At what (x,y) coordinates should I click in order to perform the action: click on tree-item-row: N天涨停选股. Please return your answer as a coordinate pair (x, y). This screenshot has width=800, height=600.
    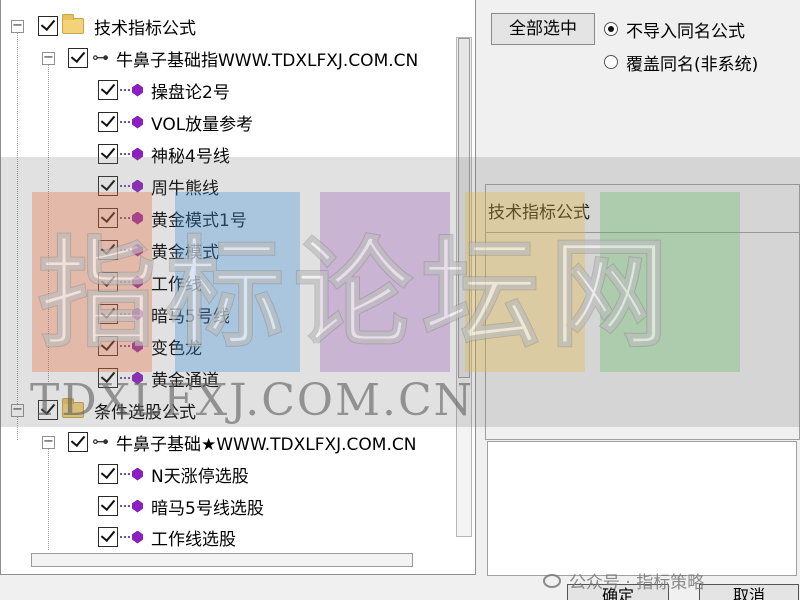
    Looking at the image, I should click on (173, 474).